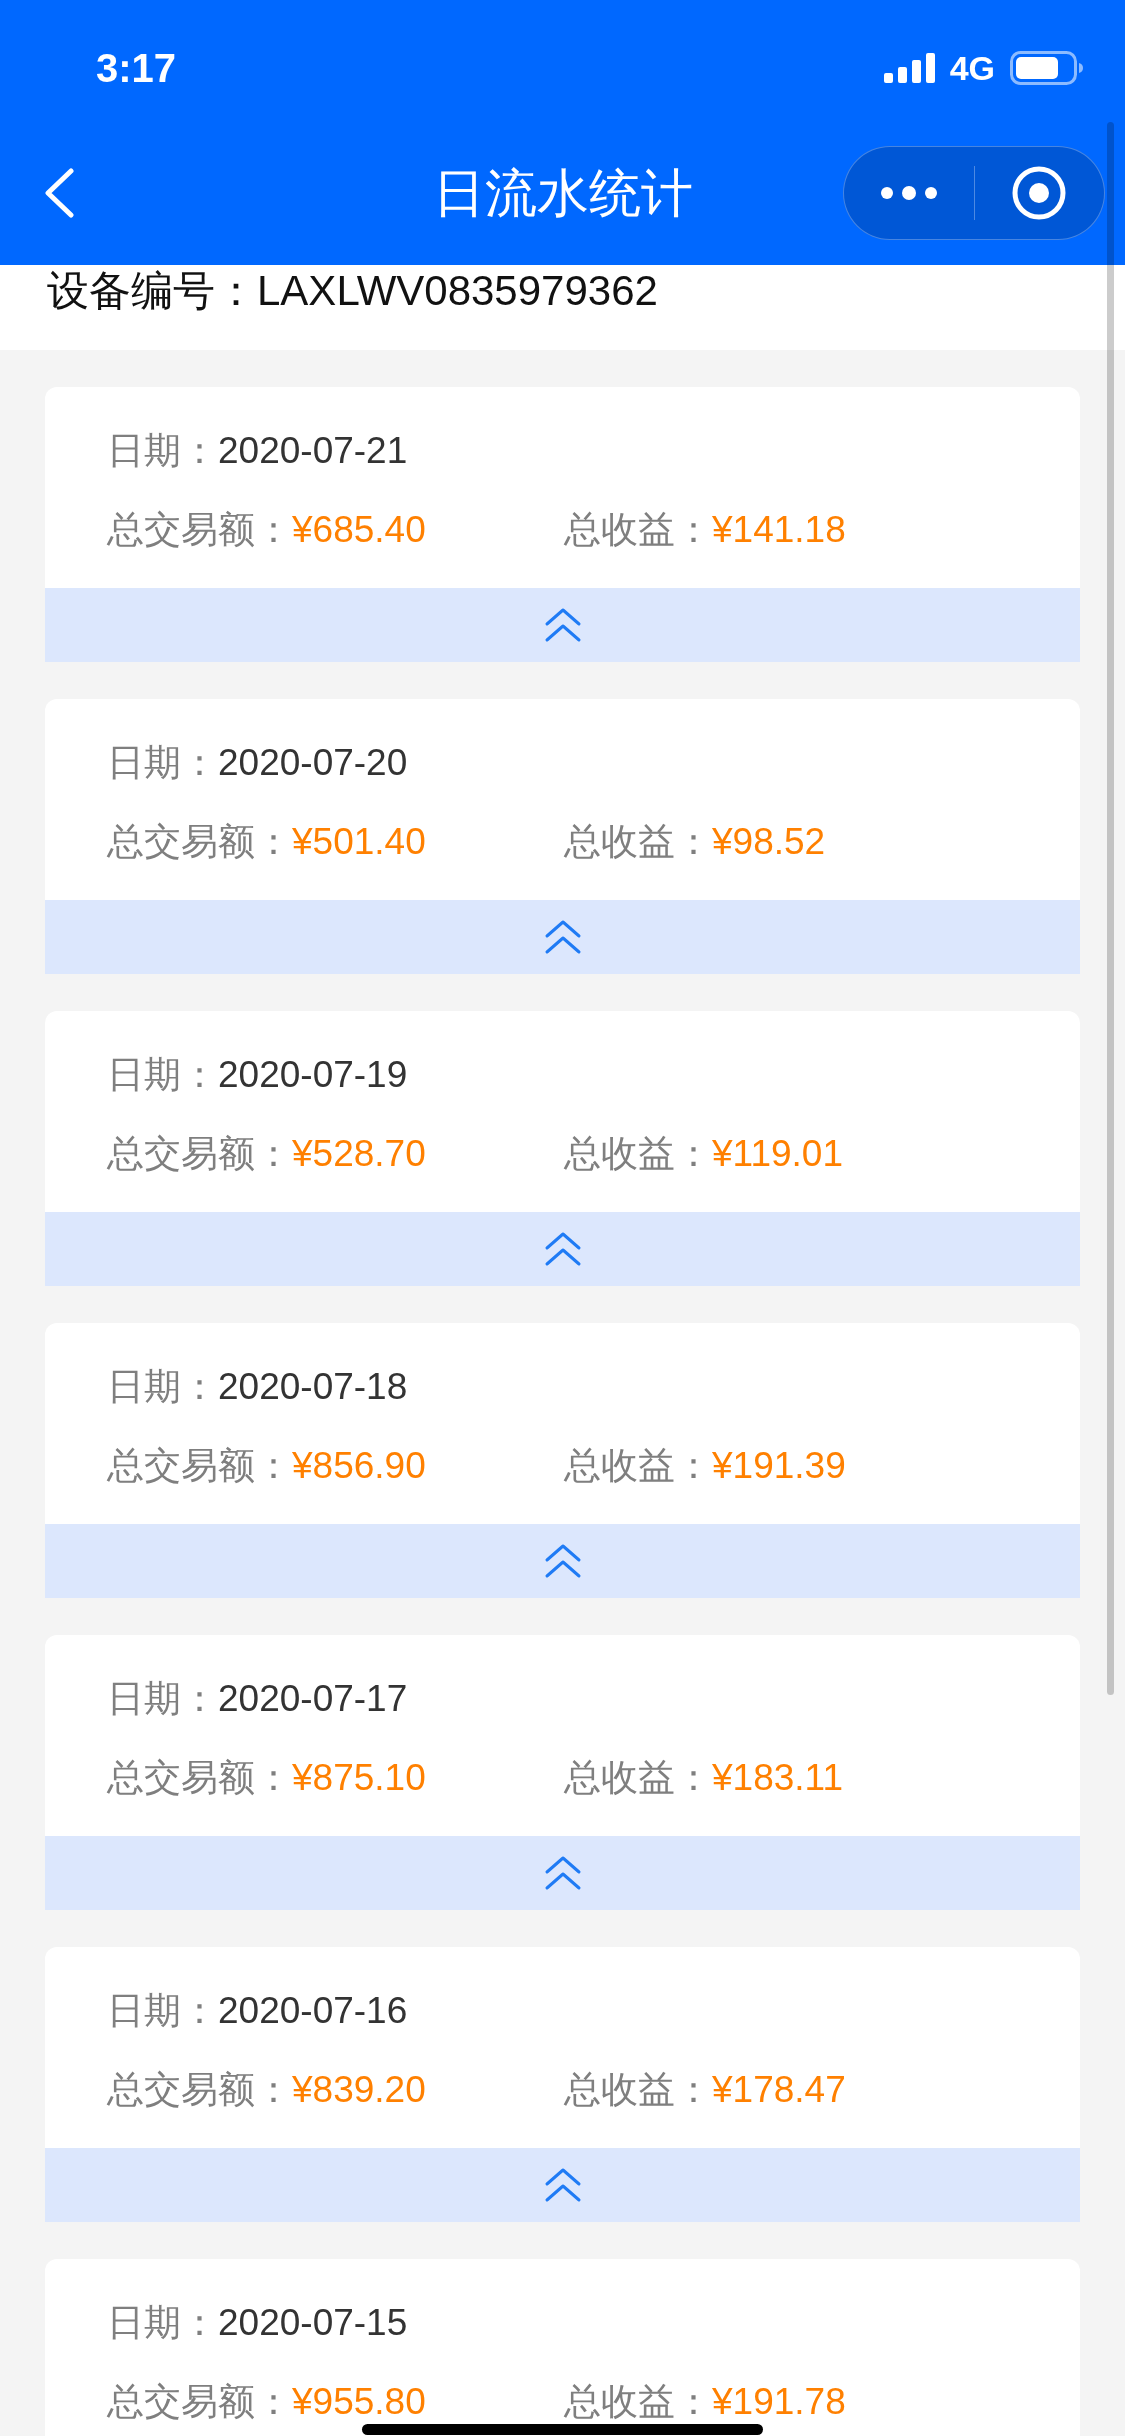 The width and height of the screenshot is (1125, 2436). What do you see at coordinates (313, 1075) in the screenshot?
I see `date-value: 2020-07-19` at bounding box center [313, 1075].